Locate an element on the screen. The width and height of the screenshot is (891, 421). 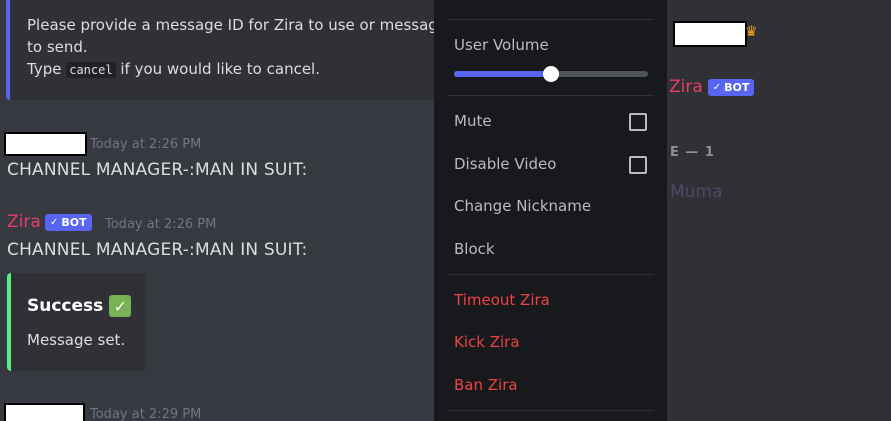
crown-icon: ♛ is located at coordinates (751, 32).